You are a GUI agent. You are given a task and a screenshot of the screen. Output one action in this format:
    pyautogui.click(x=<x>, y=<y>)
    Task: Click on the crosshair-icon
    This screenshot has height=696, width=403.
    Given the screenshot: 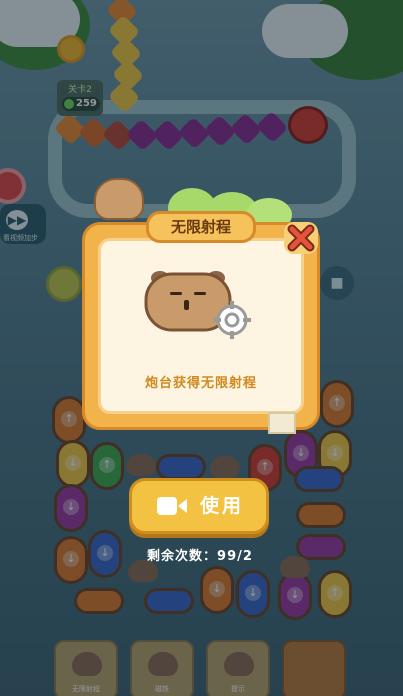 What is the action you would take?
    pyautogui.click(x=232, y=320)
    